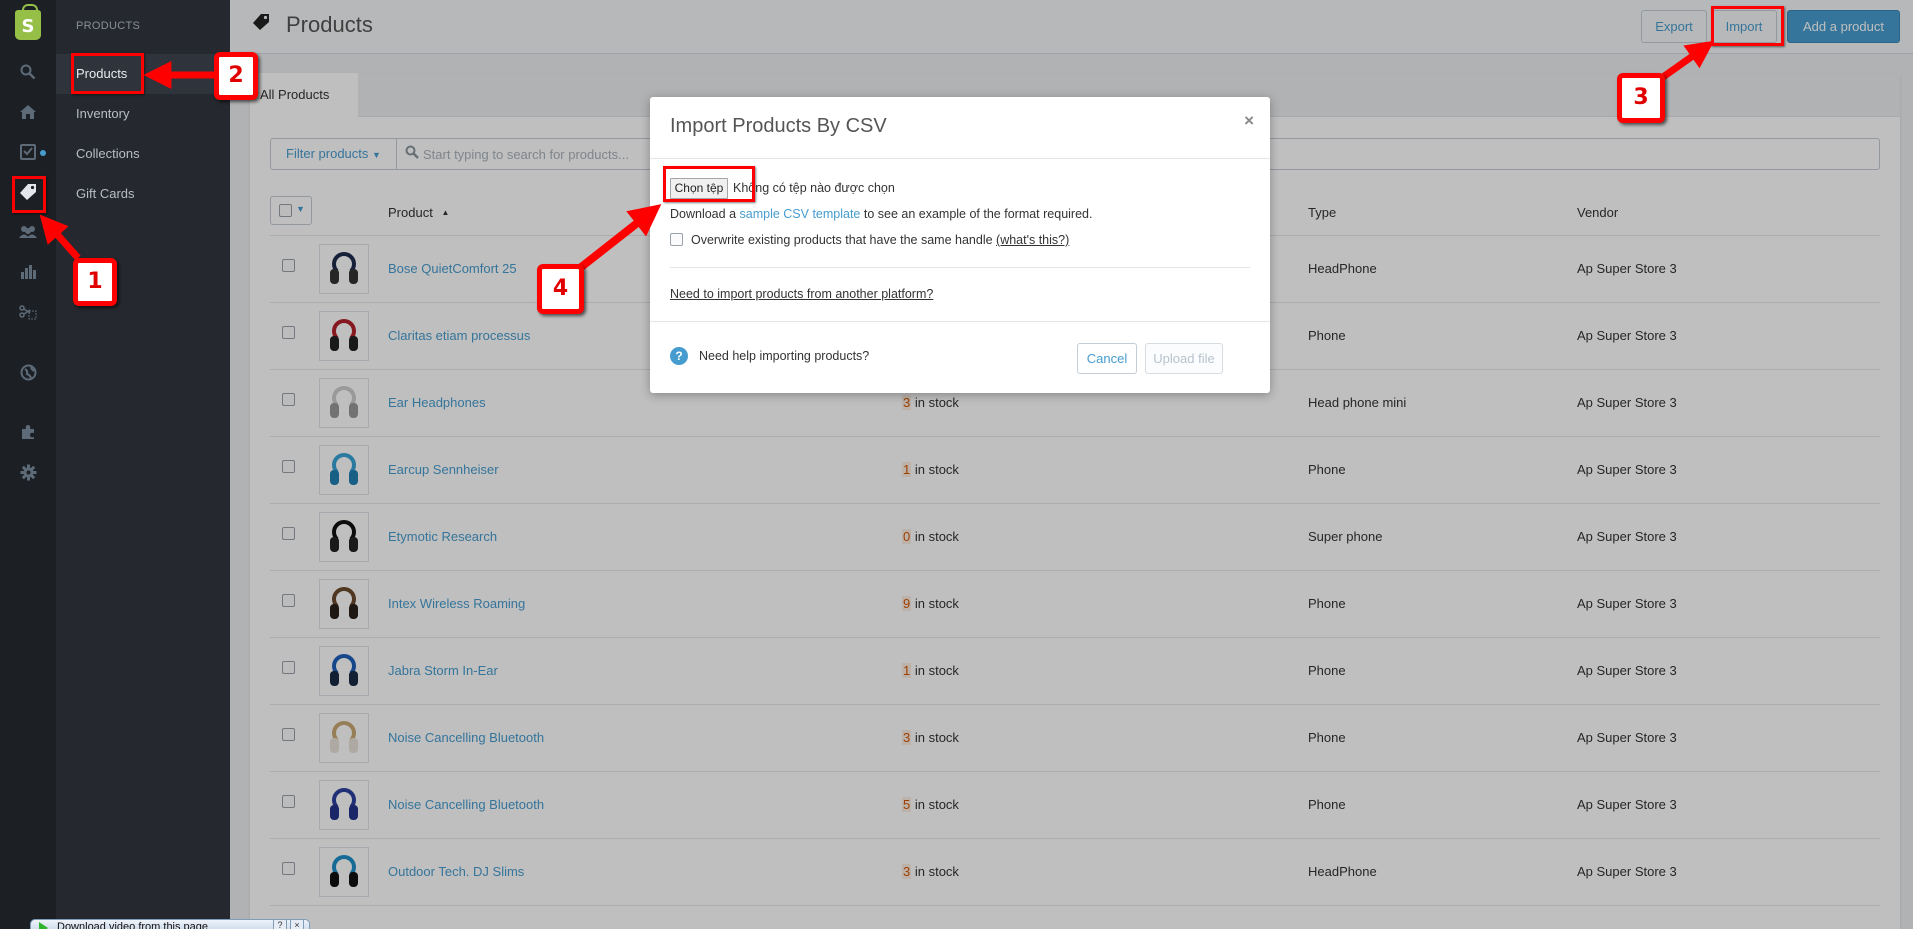  Describe the element at coordinates (107, 73) in the screenshot. I see `annotation-highlight-subnav-products` at that location.